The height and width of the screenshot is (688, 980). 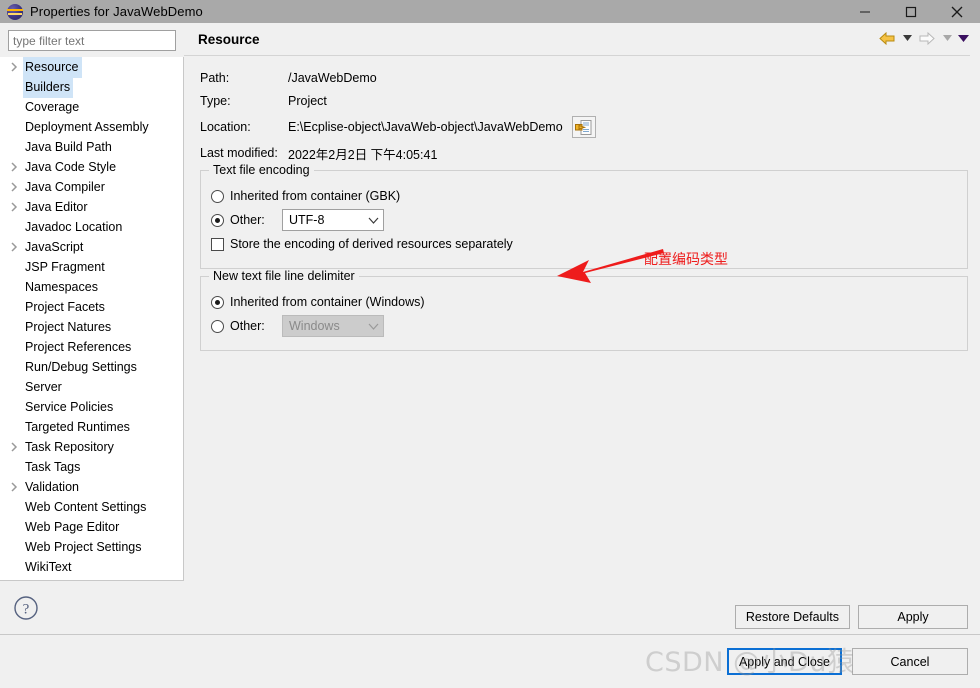 I want to click on sidebar-item-label: Project Natures, so click(x=68, y=327).